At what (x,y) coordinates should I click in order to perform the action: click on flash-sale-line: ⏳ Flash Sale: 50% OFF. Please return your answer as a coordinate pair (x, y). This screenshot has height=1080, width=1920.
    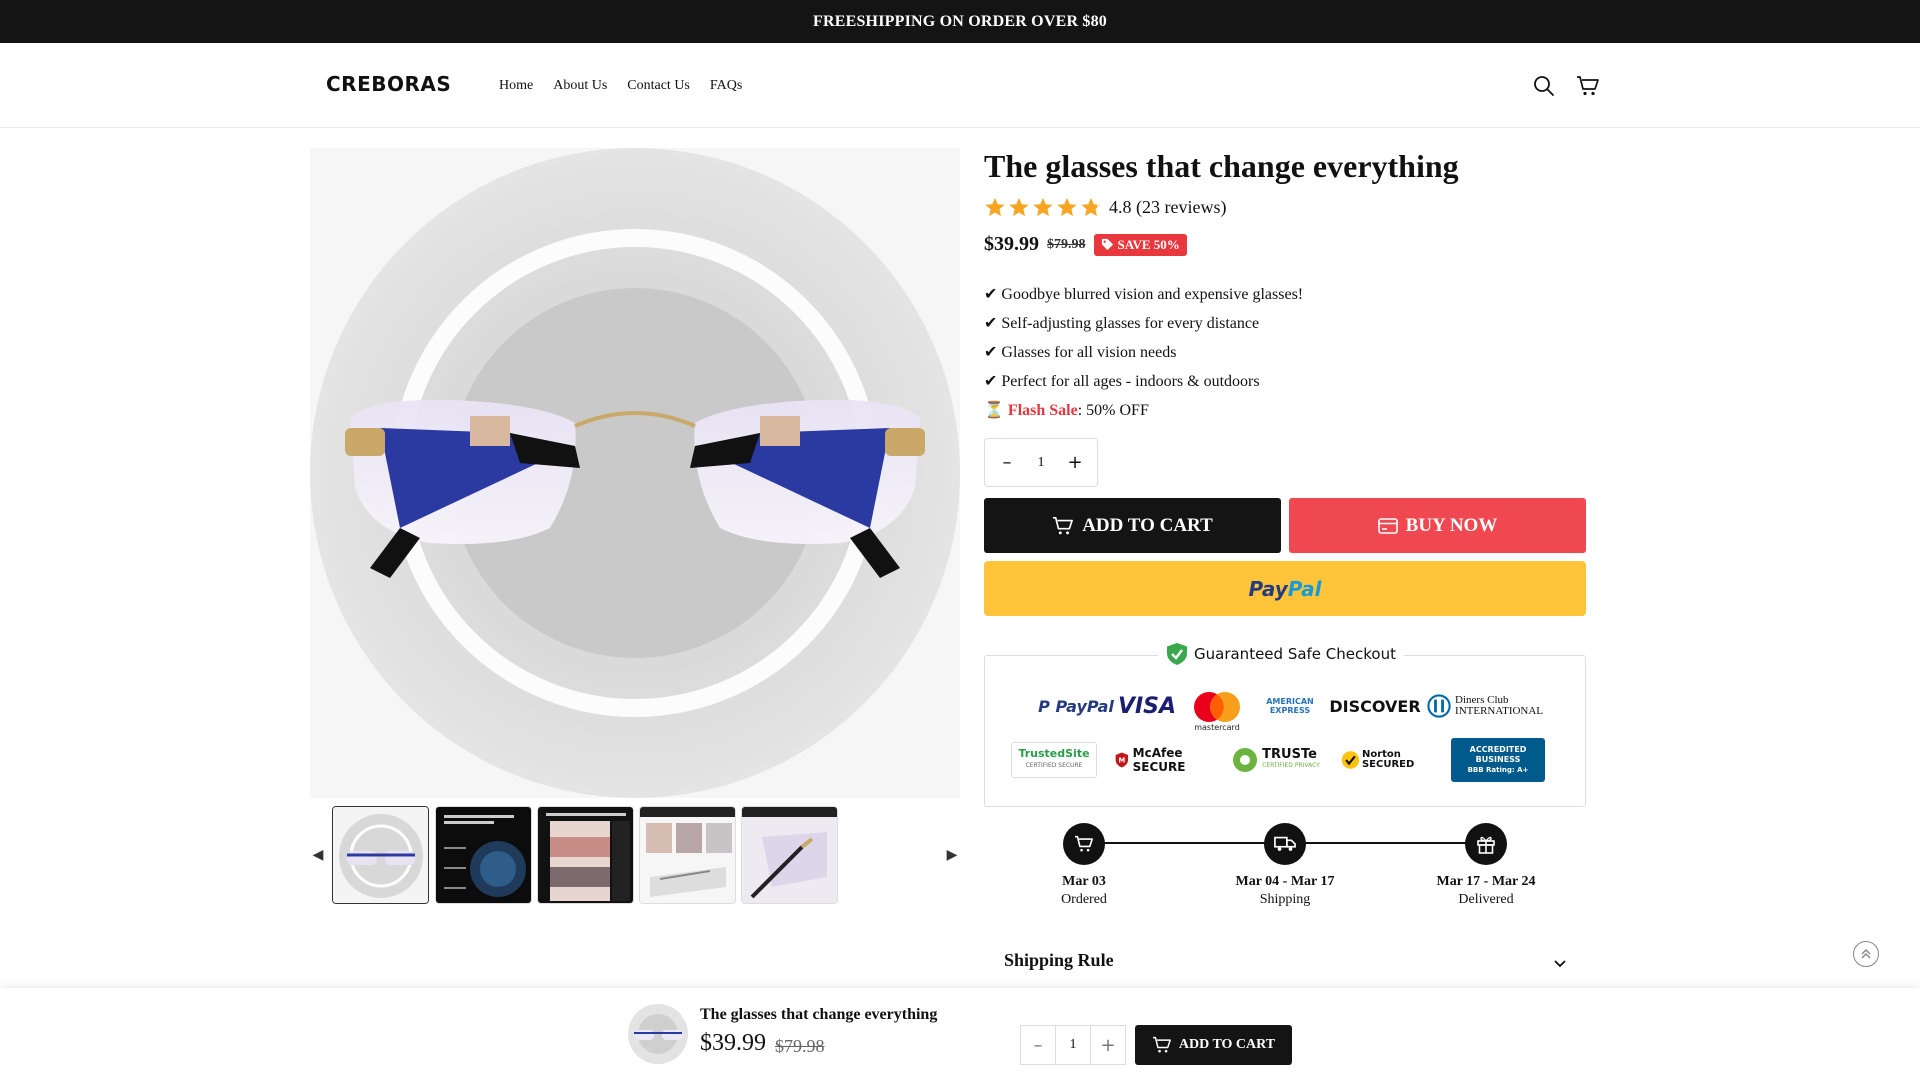
    Looking at the image, I should click on (1143, 410).